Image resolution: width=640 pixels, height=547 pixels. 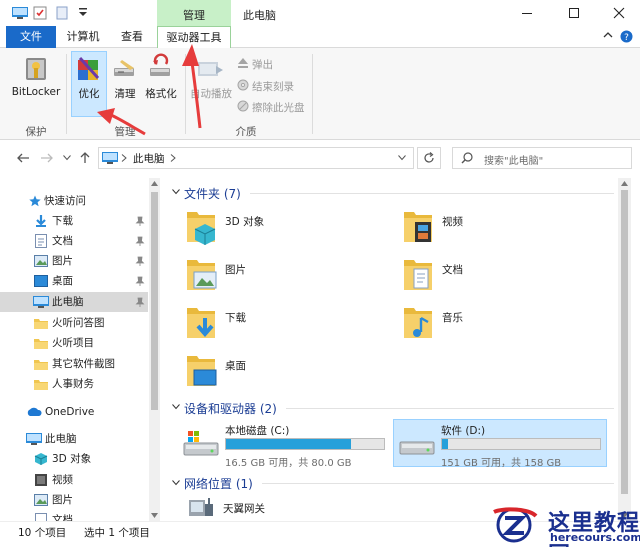 What do you see at coordinates (595, 537) in the screenshot?
I see `watermark-url: herecours.com` at bounding box center [595, 537].